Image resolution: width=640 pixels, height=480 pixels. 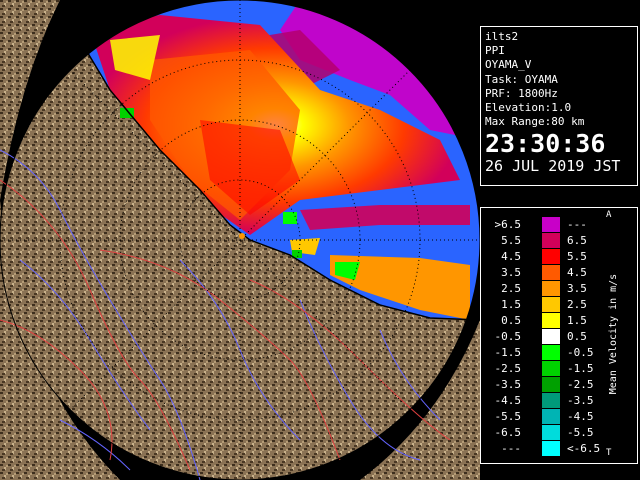 I want to click on legend-lower-bound: -3.5, so click(x=508, y=384).